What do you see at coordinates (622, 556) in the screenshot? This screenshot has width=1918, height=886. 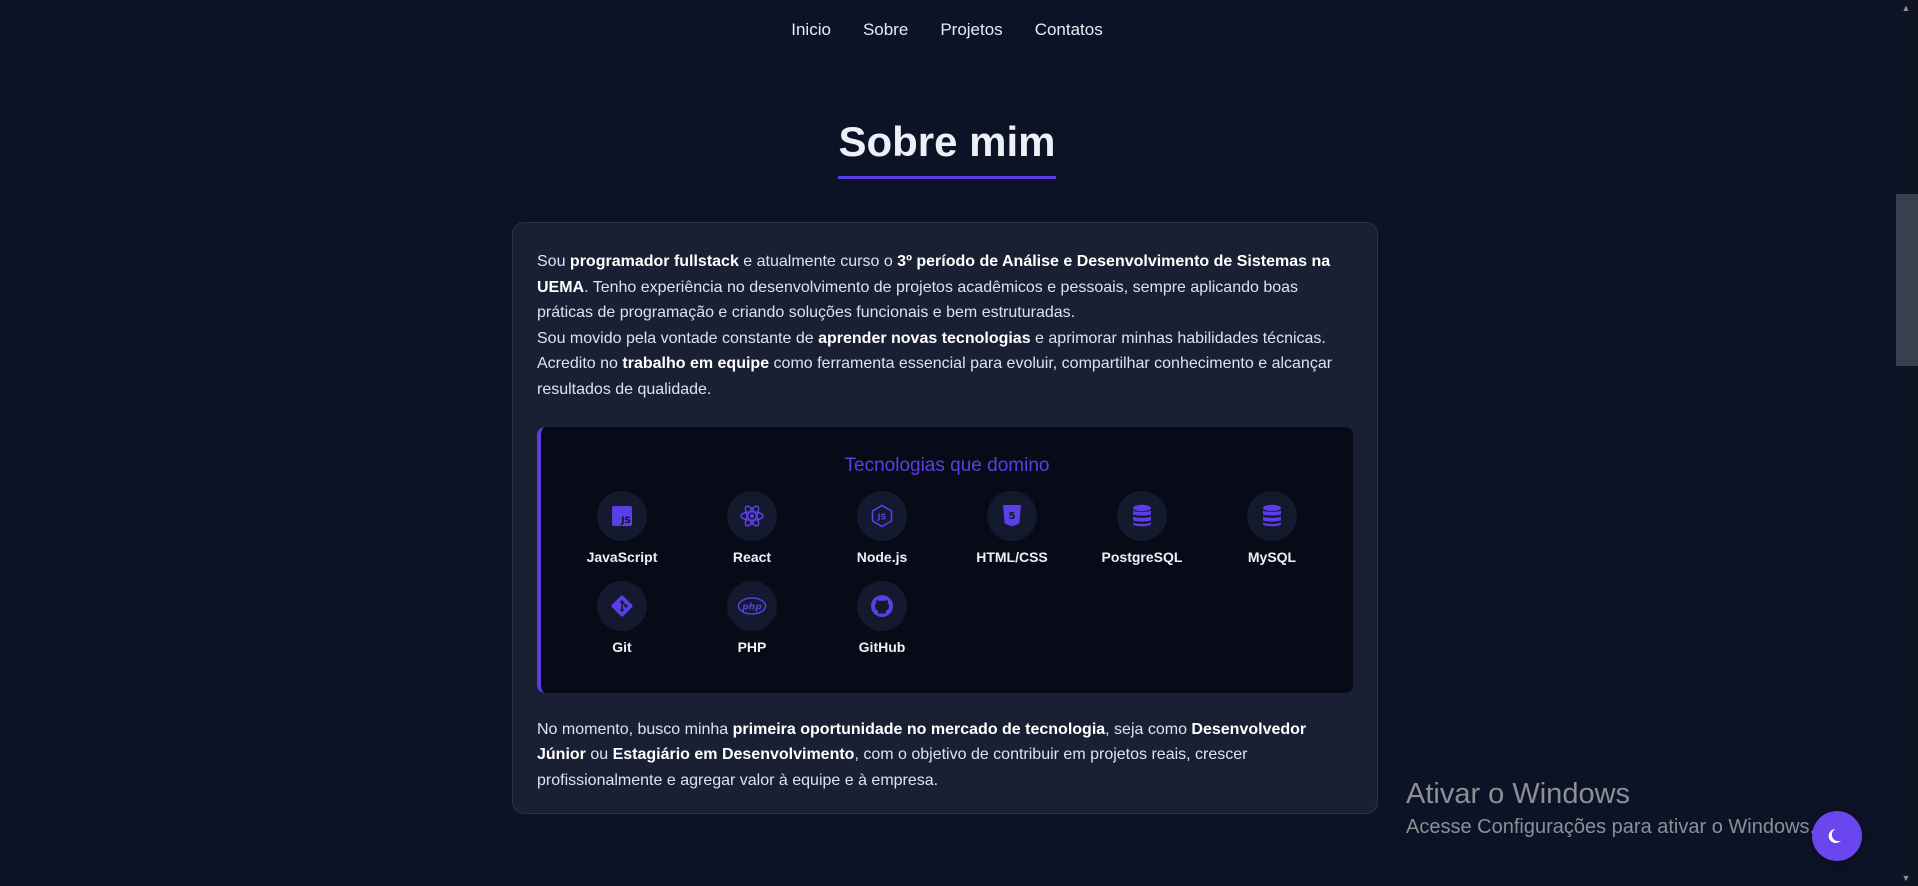 I see `tech-label: JavaScript` at bounding box center [622, 556].